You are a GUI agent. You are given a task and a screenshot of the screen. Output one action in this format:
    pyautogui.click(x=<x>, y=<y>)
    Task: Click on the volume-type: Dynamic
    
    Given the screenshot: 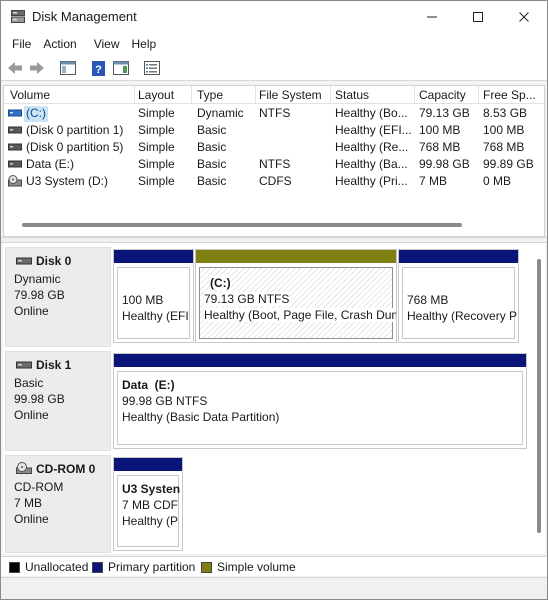 What is the action you would take?
    pyautogui.click(x=220, y=113)
    